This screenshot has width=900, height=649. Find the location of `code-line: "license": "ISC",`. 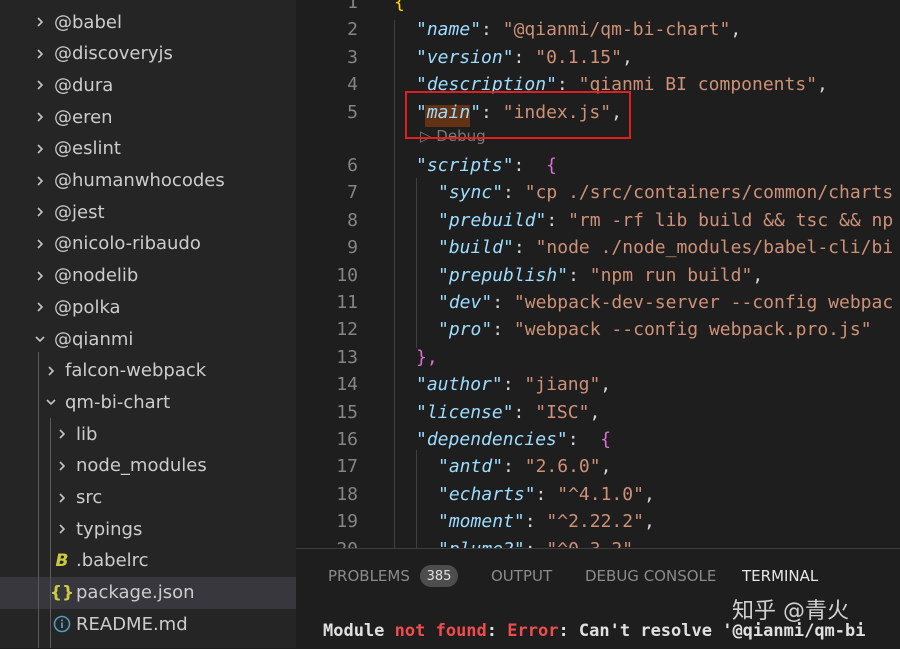

code-line: "license": "ISC", is located at coordinates (508, 412).